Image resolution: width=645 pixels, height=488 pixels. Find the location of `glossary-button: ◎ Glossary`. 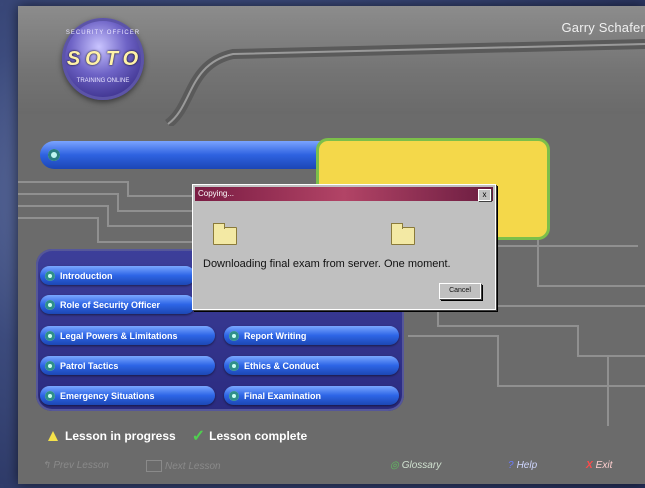

glossary-button: ◎ Glossary is located at coordinates (415, 465).